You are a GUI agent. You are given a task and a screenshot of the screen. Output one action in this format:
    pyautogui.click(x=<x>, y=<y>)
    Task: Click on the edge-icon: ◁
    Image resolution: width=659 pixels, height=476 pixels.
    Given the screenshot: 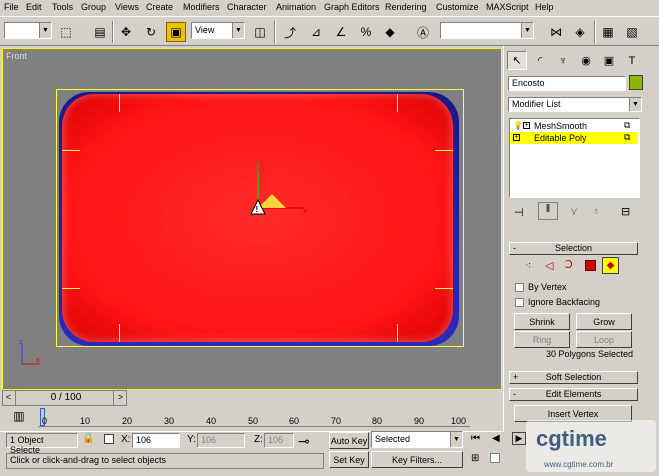 What is the action you would take?
    pyautogui.click(x=549, y=265)
    